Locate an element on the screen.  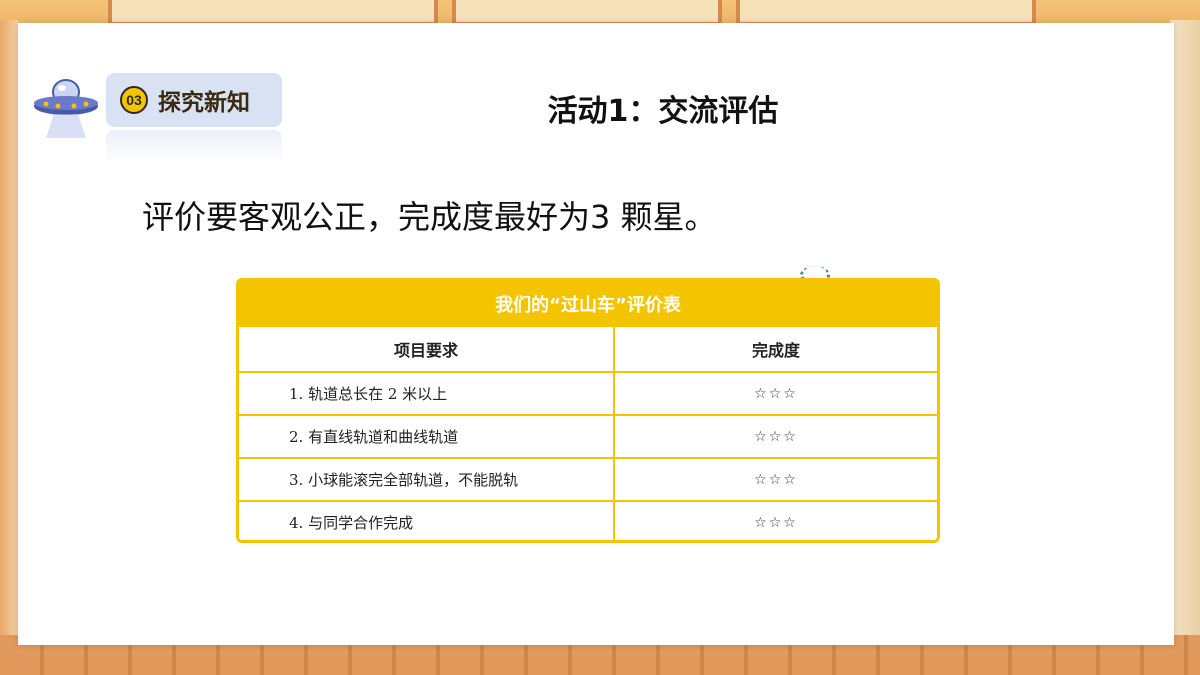
requirement-cell: 2. 有直线轨道和曲线轨道 is located at coordinates (427, 436).